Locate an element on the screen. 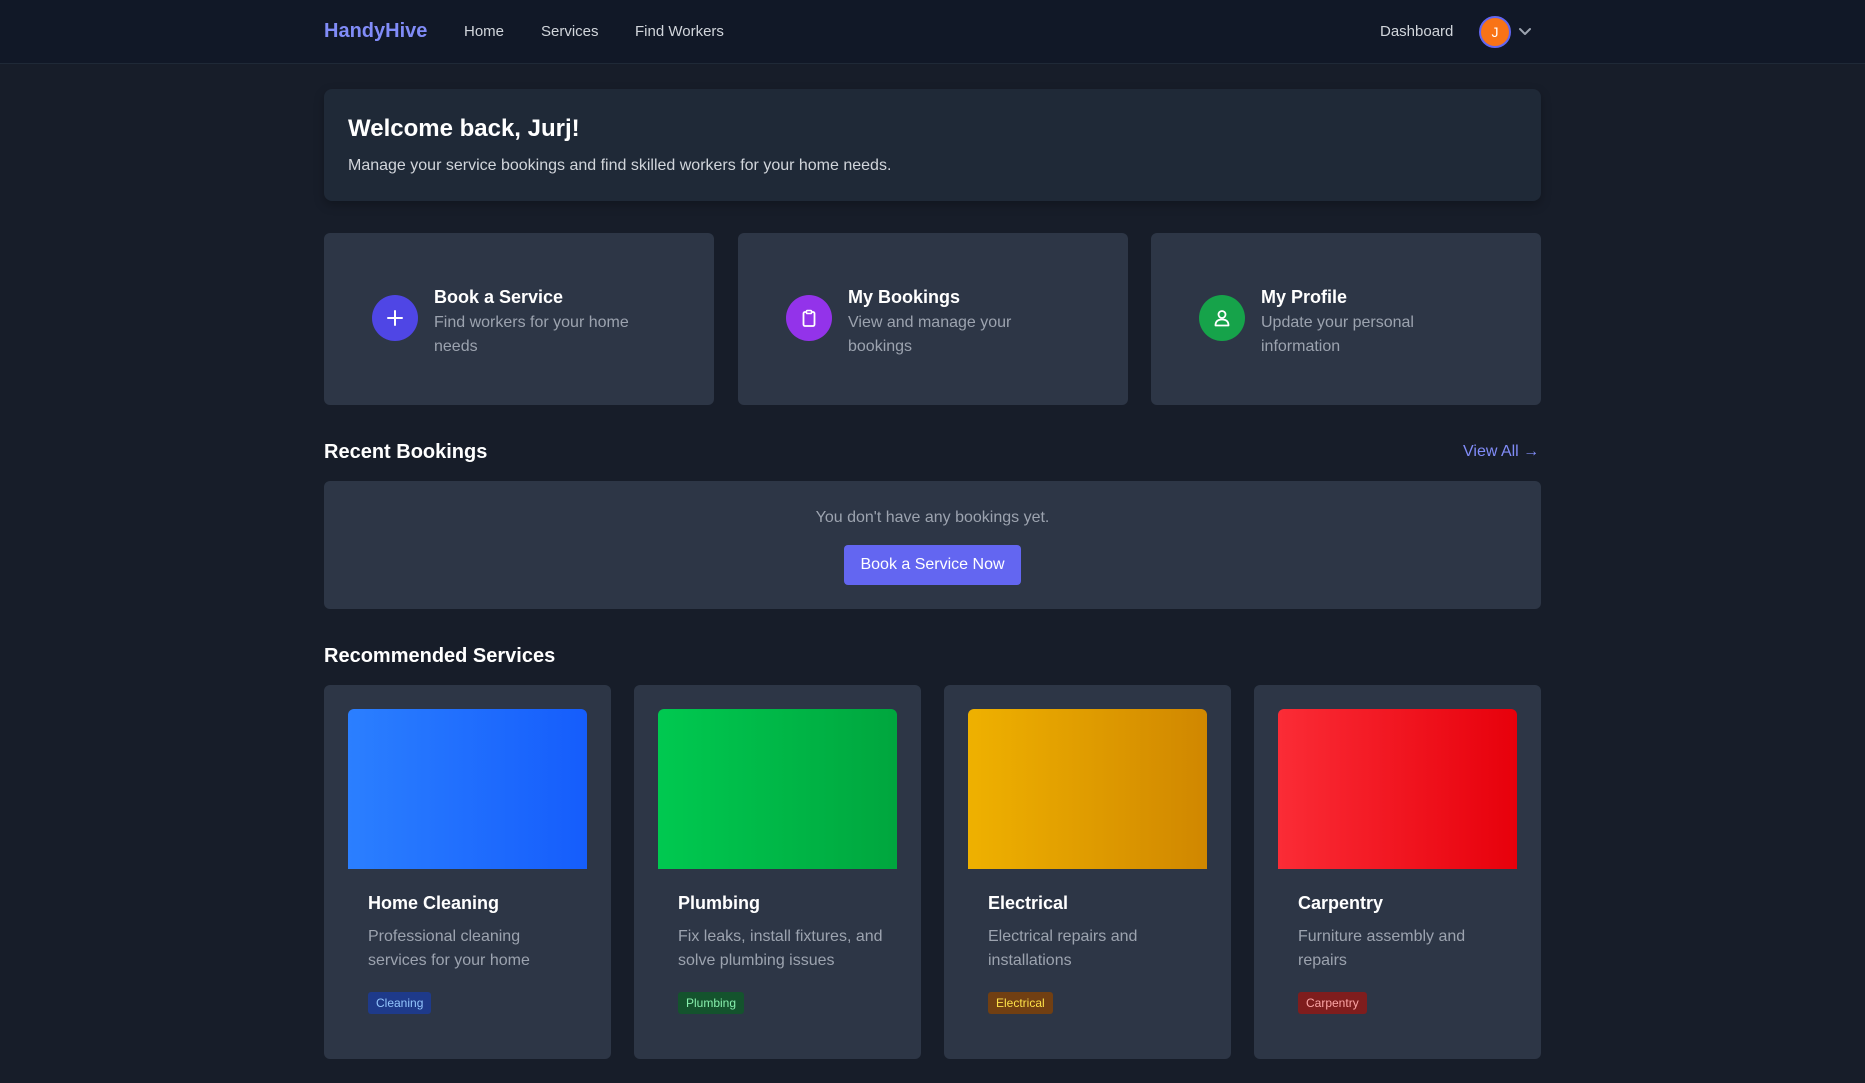 The width and height of the screenshot is (1865, 1083). card-title: My Profile is located at coordinates (1304, 297).